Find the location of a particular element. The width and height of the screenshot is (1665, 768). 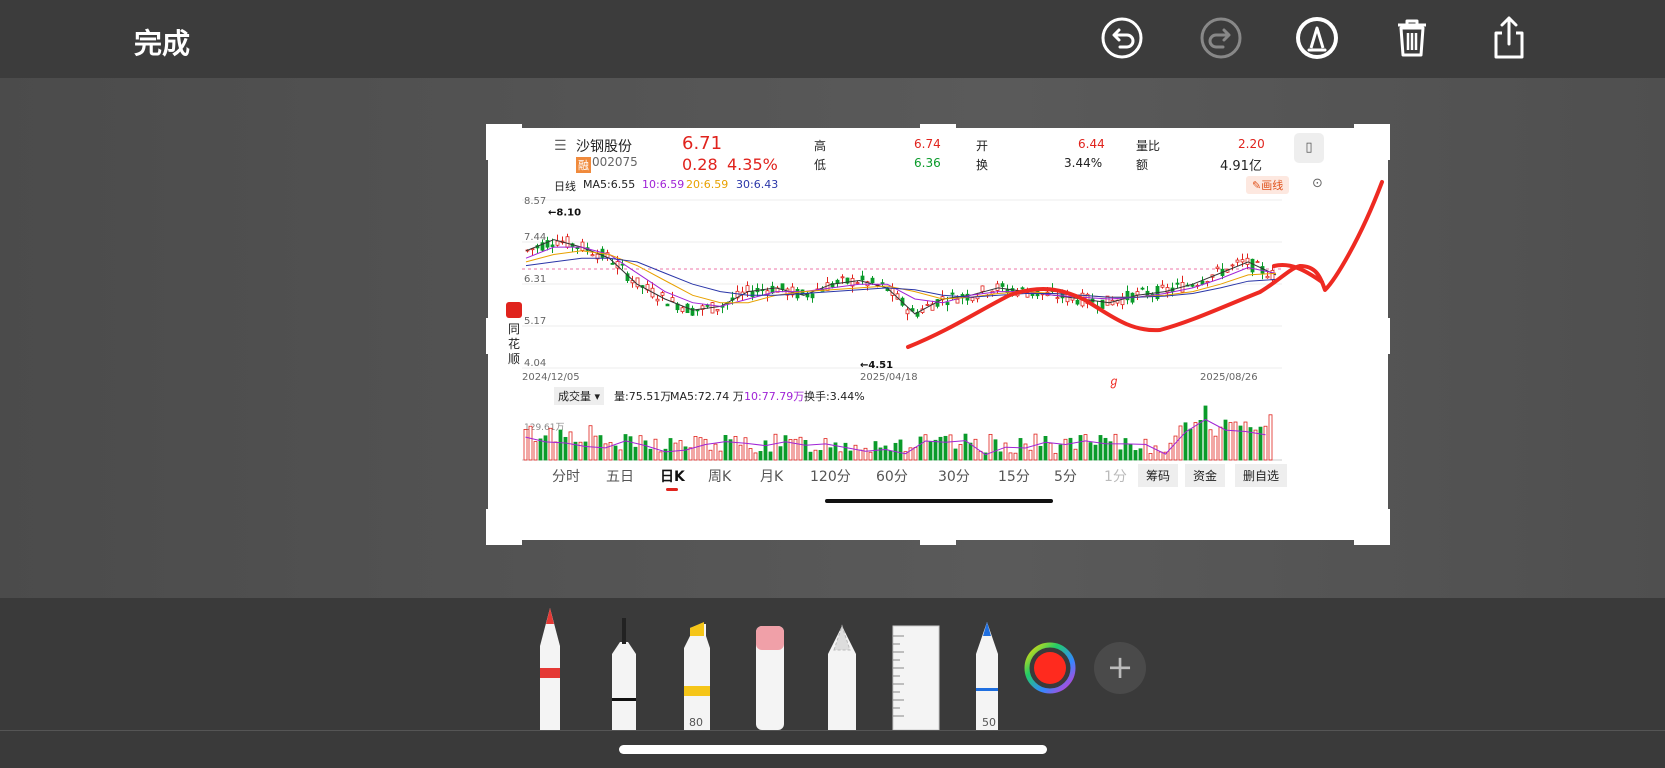

home-indicator is located at coordinates (833, 749).